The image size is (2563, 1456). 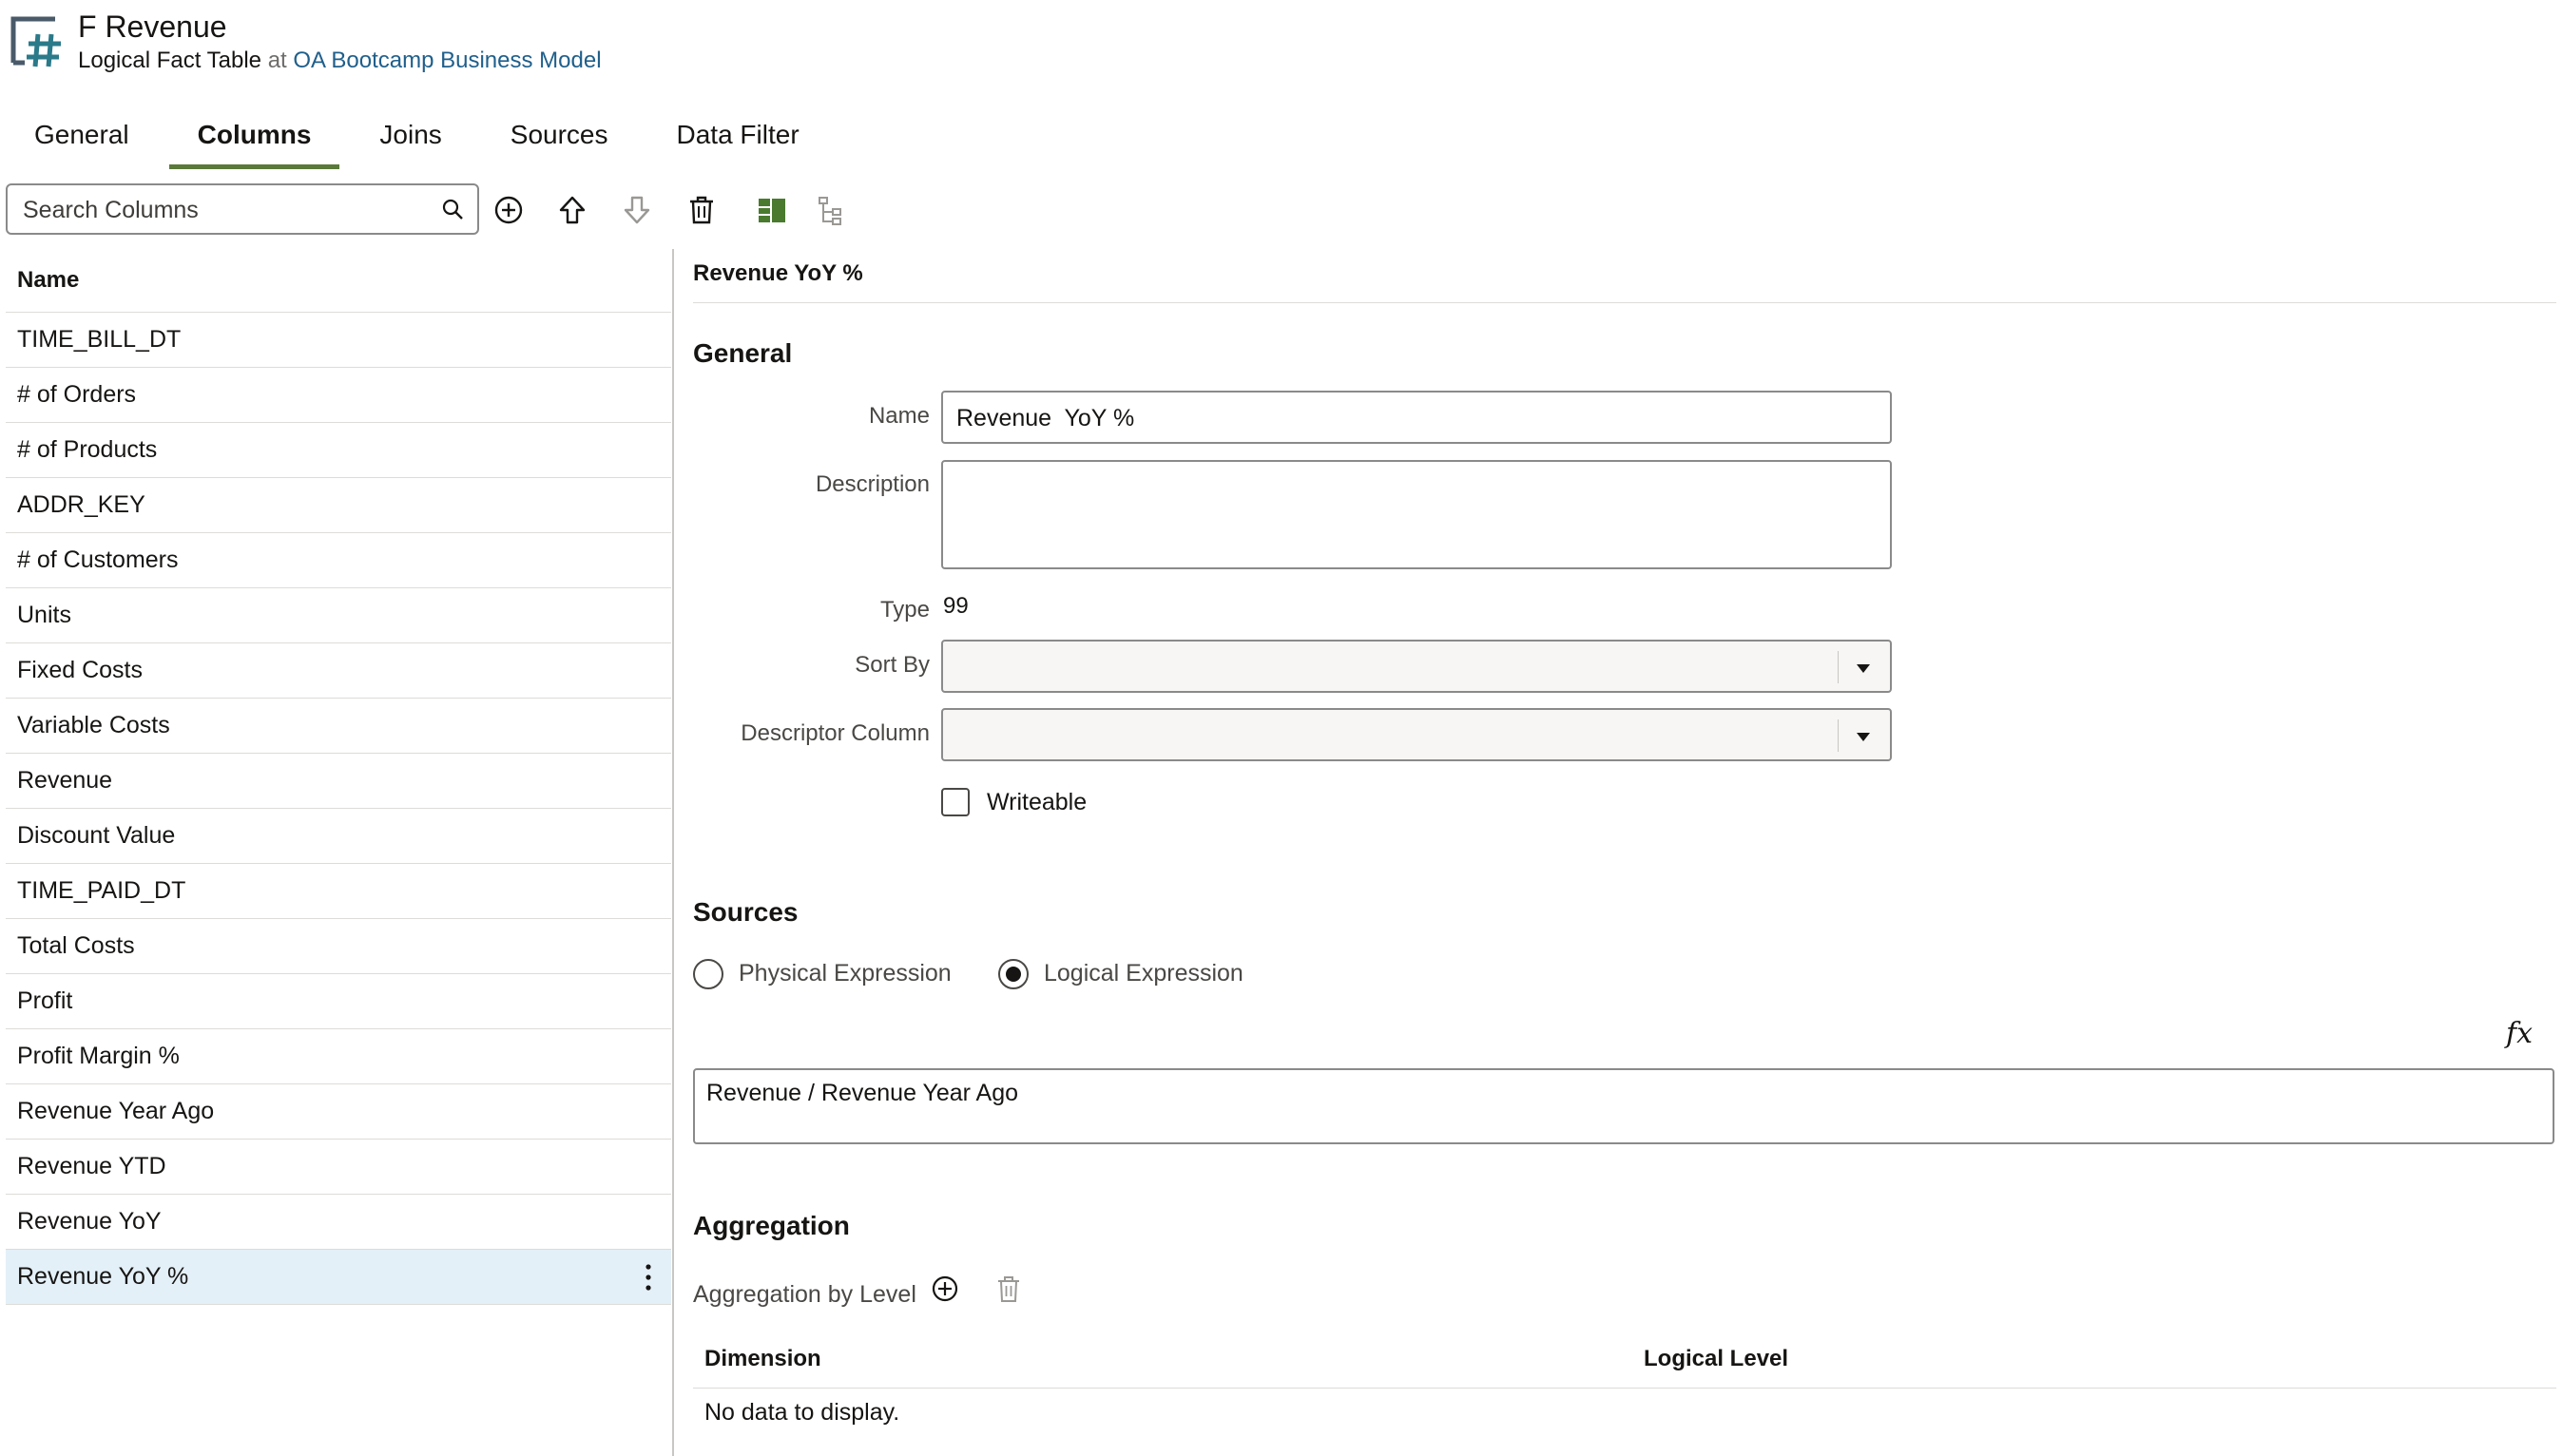 What do you see at coordinates (338, 1222) in the screenshot?
I see `list-item: Revenue YoY` at bounding box center [338, 1222].